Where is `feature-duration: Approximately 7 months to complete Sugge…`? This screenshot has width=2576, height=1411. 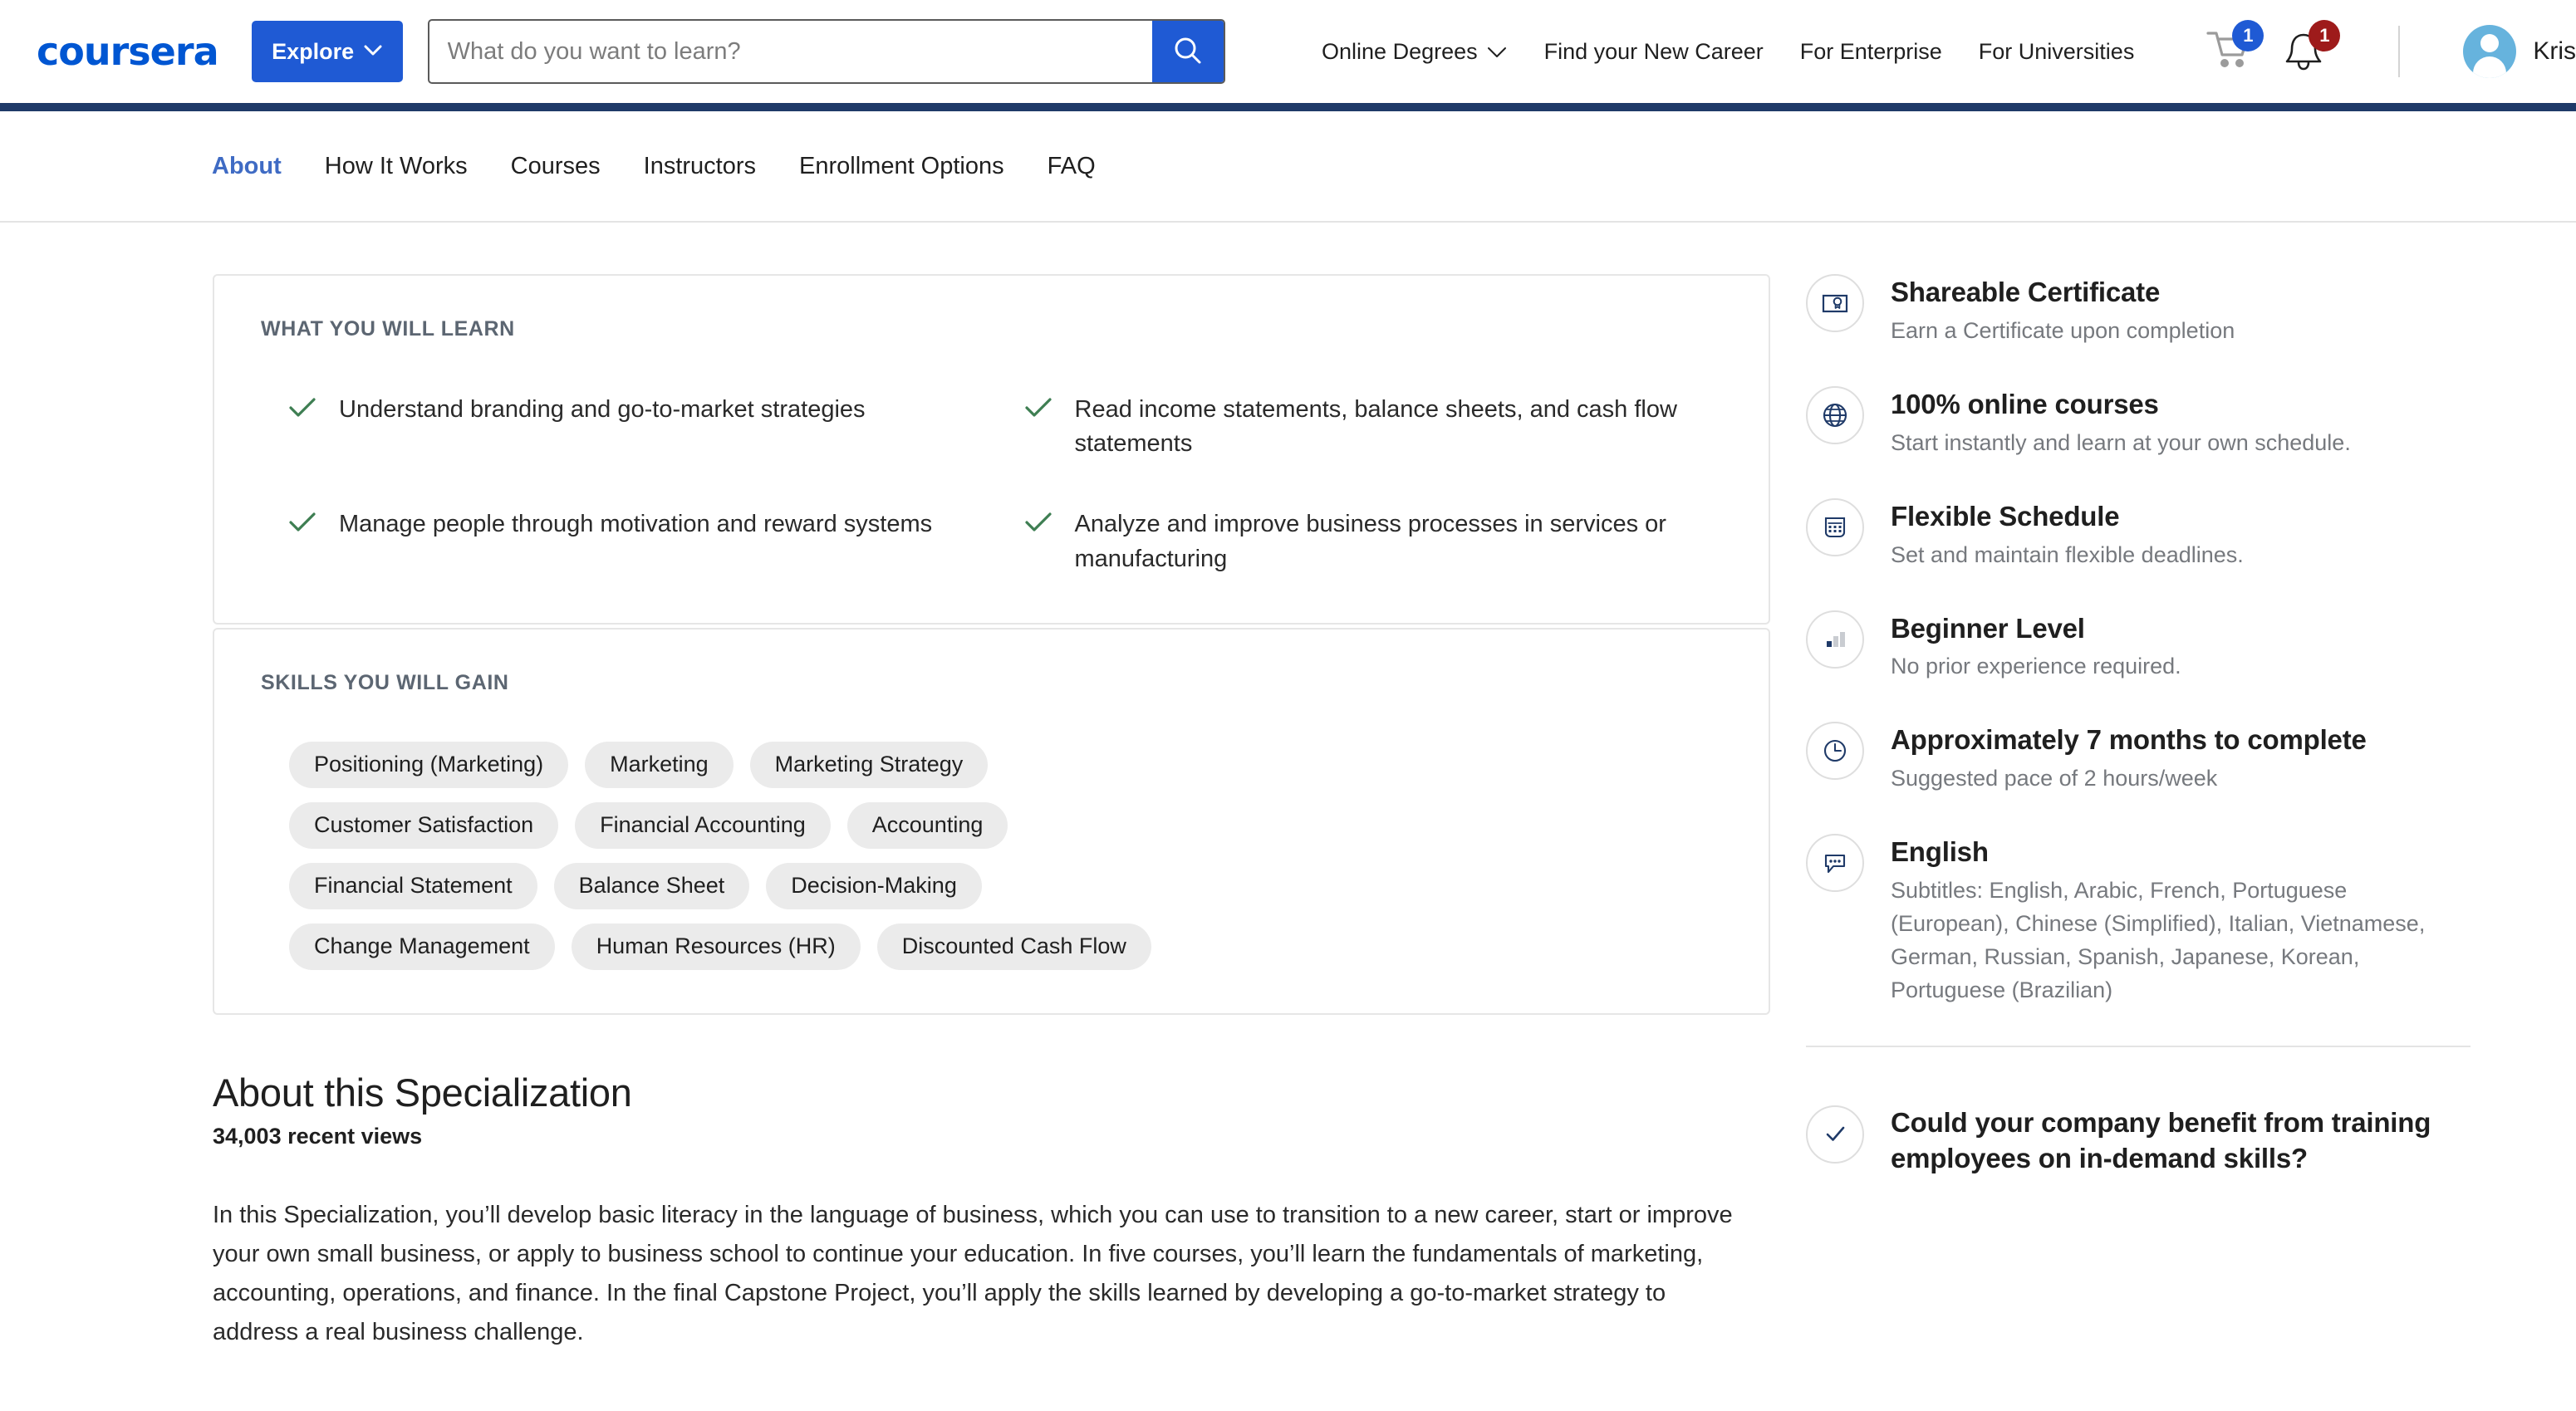 feature-duration: Approximately 7 months to complete Sugge… is located at coordinates (2138, 759).